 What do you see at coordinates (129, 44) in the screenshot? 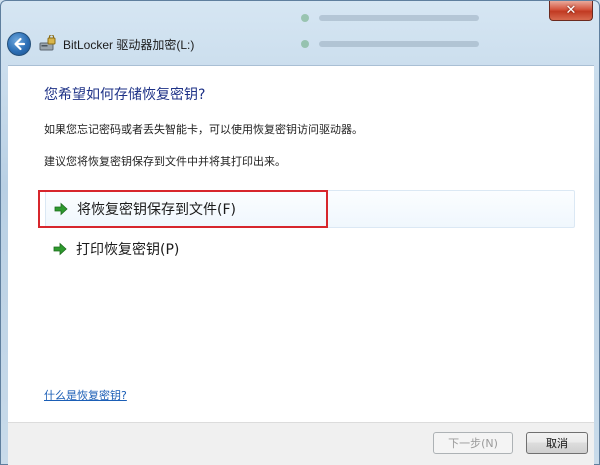
I see `window-title: BitLocker 驱动器加密(L:)` at bounding box center [129, 44].